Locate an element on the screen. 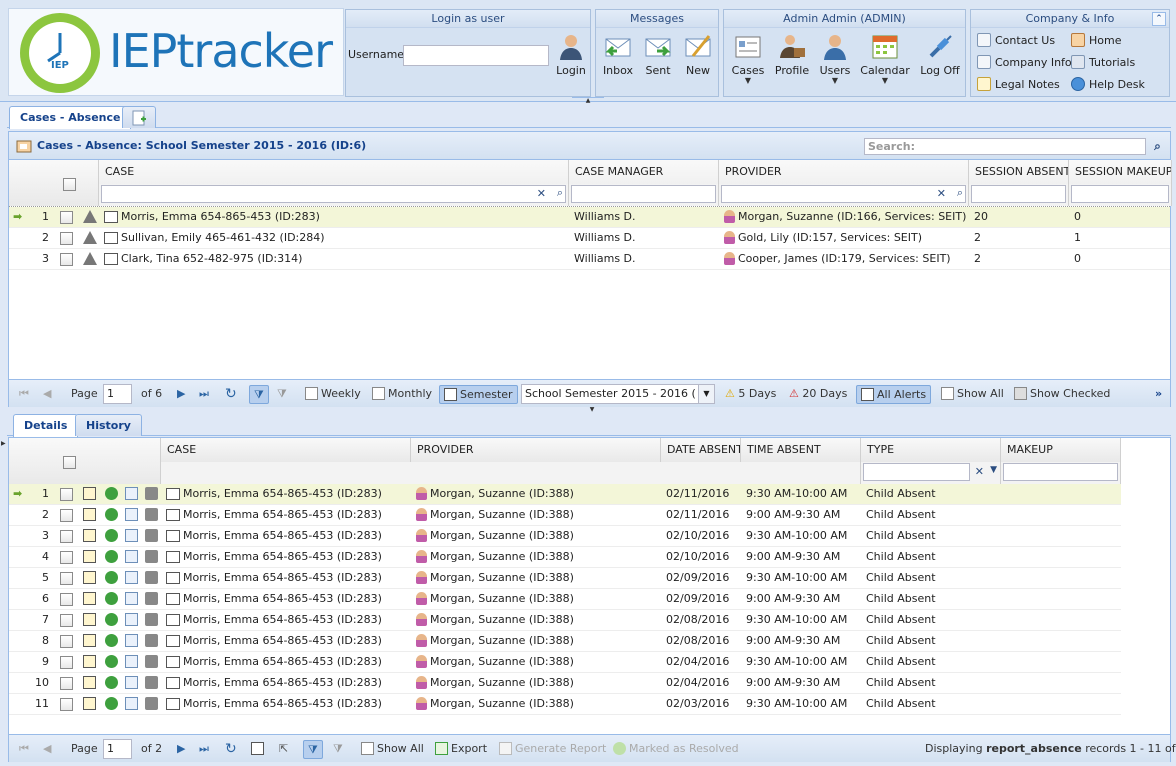 The height and width of the screenshot is (766, 1176). log-off-button: Log Off is located at coordinates (940, 54).